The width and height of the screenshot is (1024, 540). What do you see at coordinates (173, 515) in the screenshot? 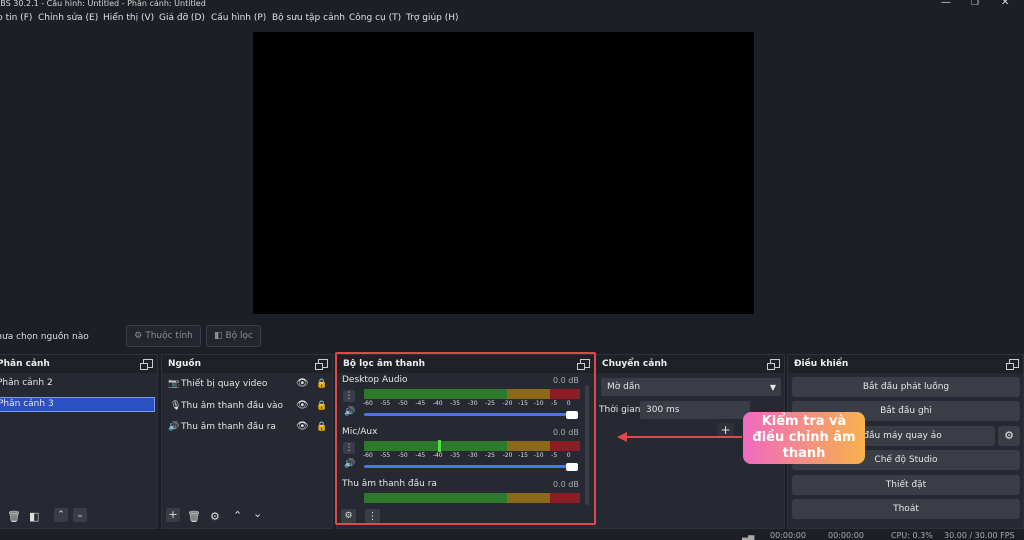
I see `add-source-icon: +` at bounding box center [173, 515].